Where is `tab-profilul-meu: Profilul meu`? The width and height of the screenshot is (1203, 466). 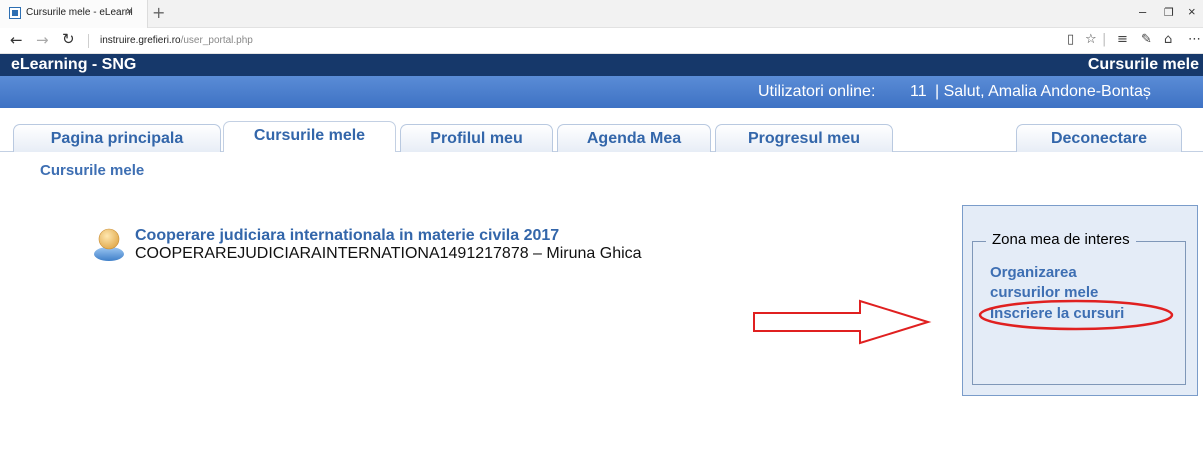
tab-profilul-meu: Profilul meu is located at coordinates (476, 138).